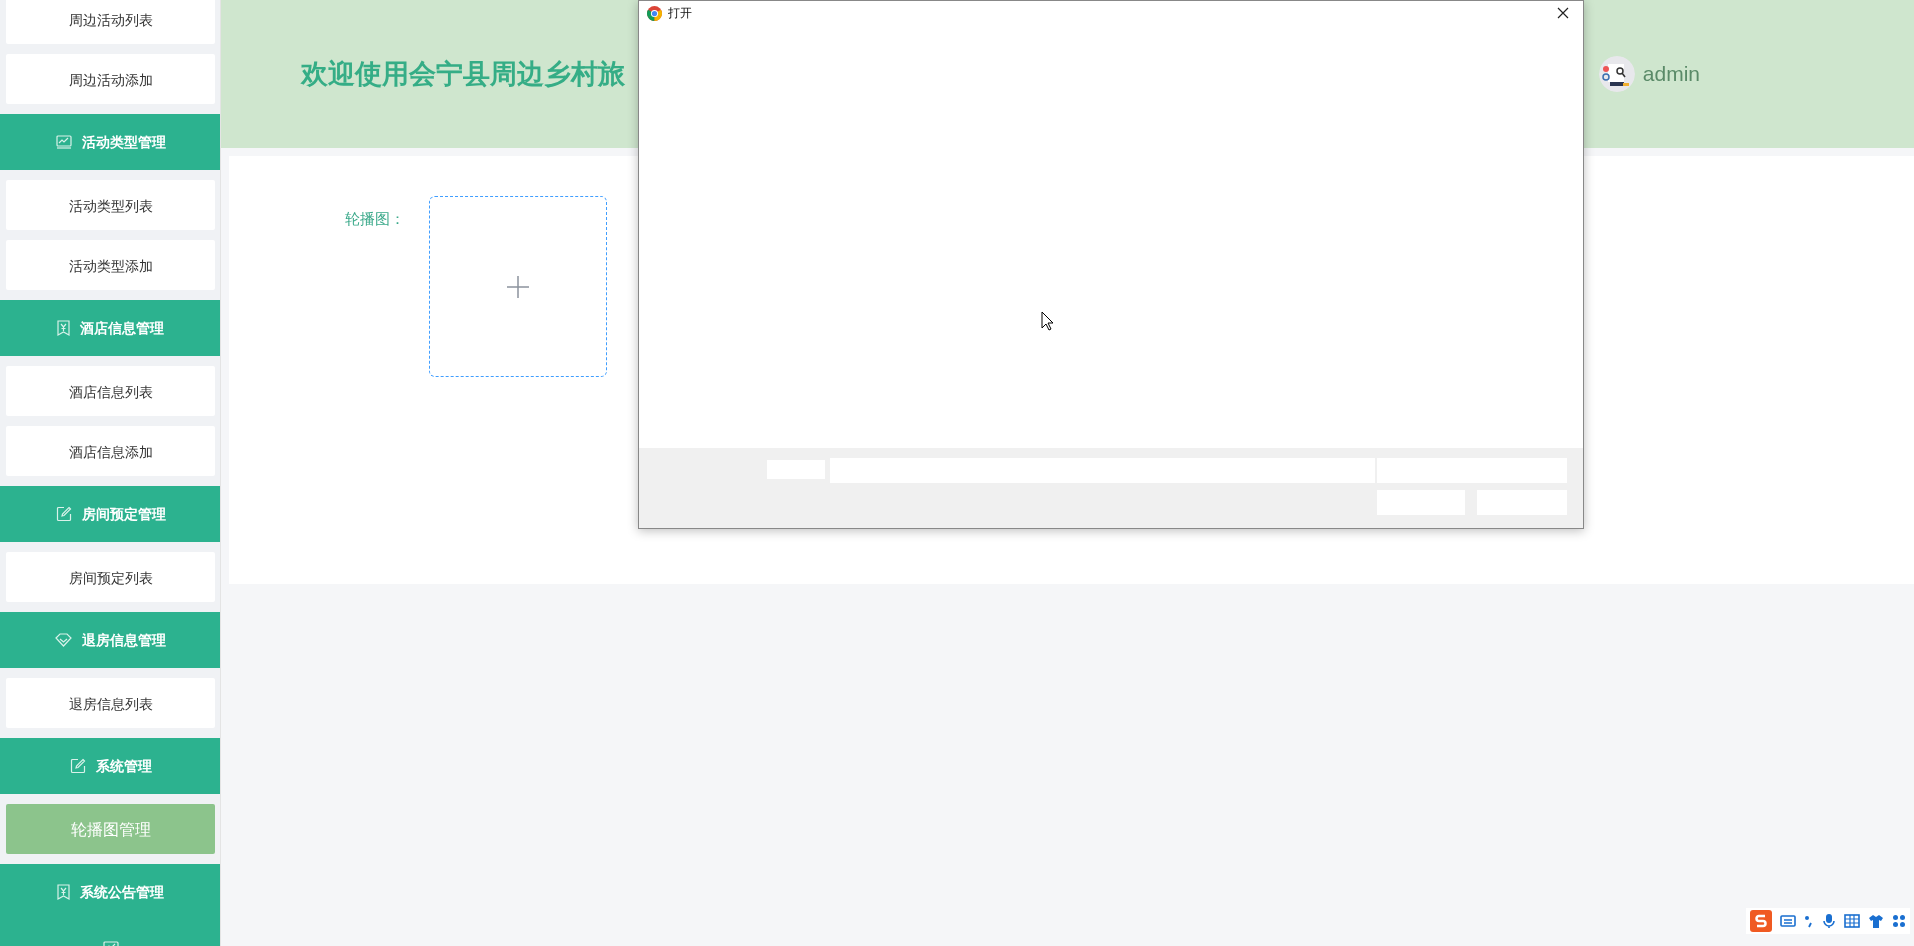  I want to click on username: admin, so click(1671, 74).